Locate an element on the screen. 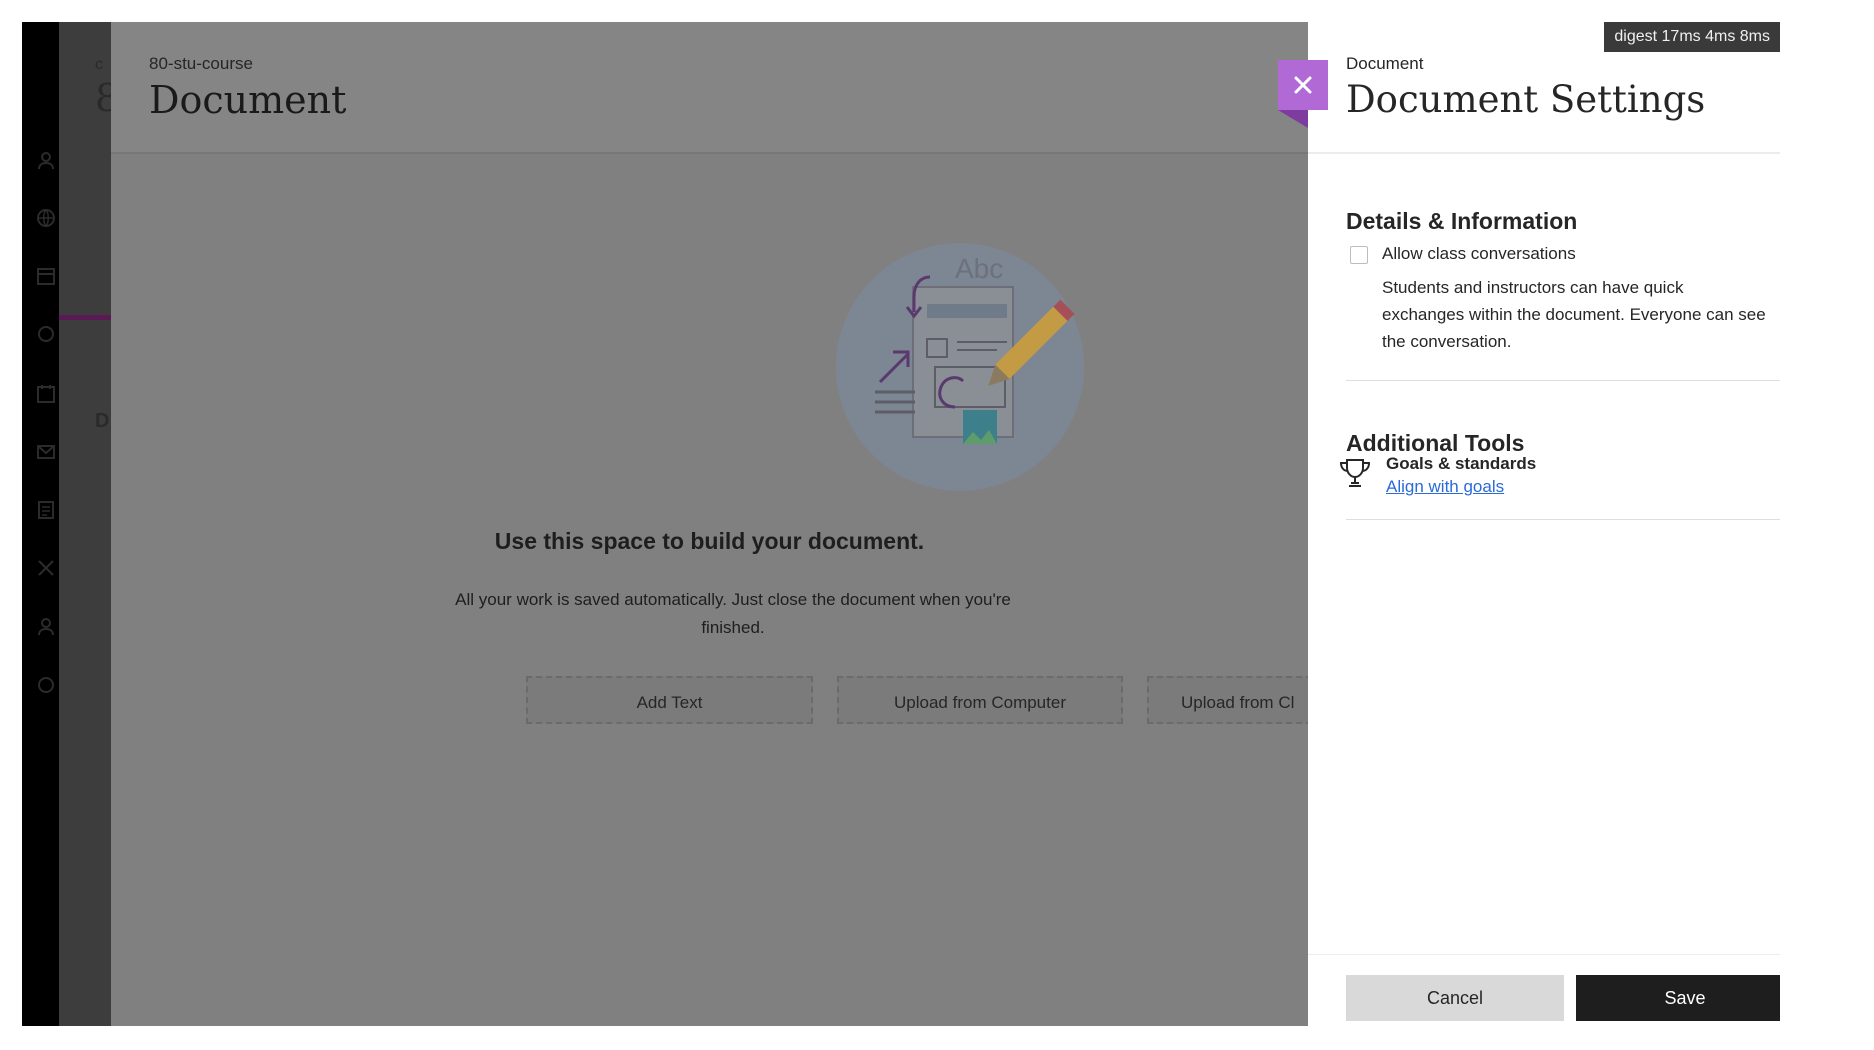 Image resolution: width=1874 pixels, height=1050 pixels. allow-conversations-label: Allow class conversations is located at coordinates (1479, 254).